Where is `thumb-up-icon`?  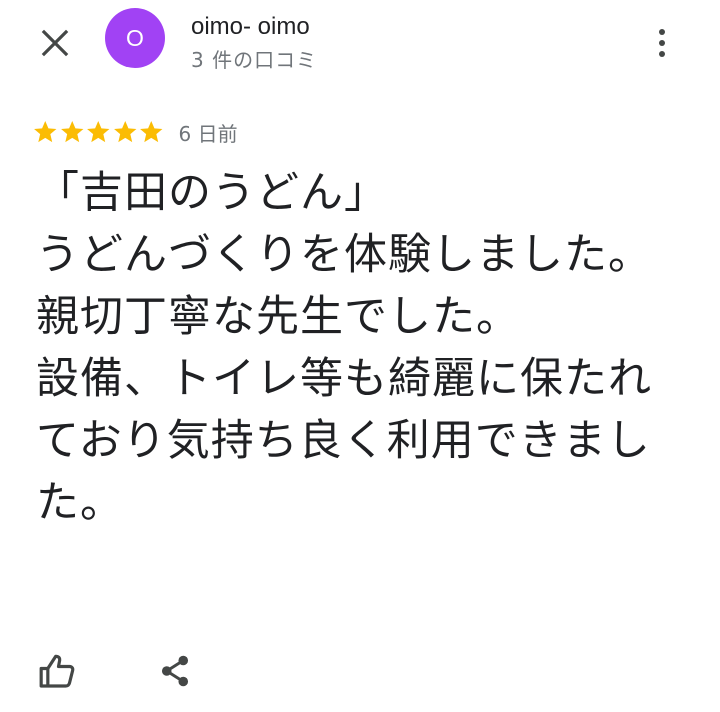 thumb-up-icon is located at coordinates (57, 671).